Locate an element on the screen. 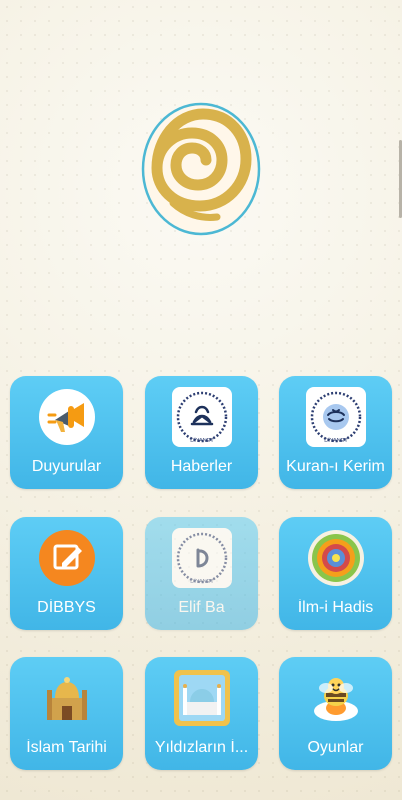 This screenshot has height=800, width=402. mosque-icon is located at coordinates (67, 698).